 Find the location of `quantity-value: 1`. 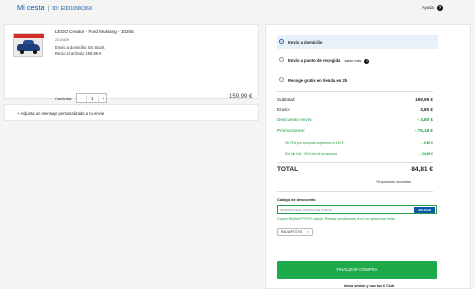

quantity-value: 1 is located at coordinates (92, 98).